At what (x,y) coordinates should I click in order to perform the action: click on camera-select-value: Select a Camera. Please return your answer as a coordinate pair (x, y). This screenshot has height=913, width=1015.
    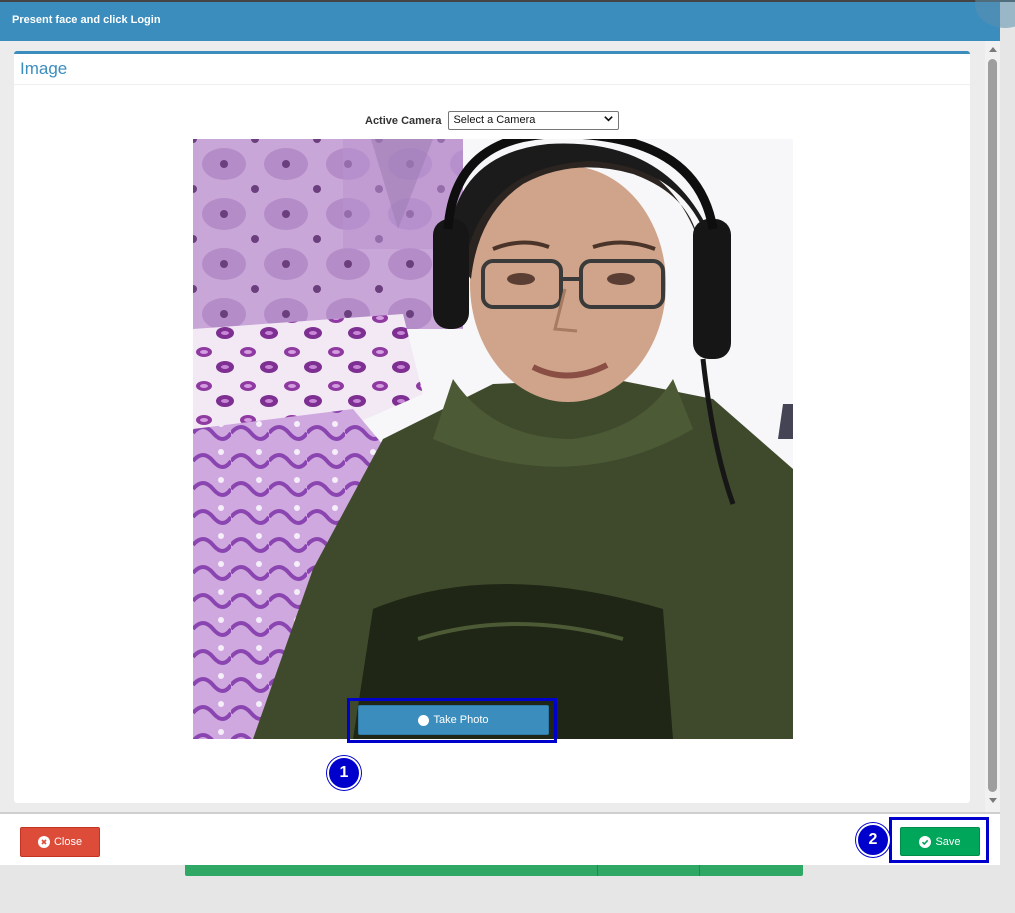
    Looking at the image, I should click on (494, 120).